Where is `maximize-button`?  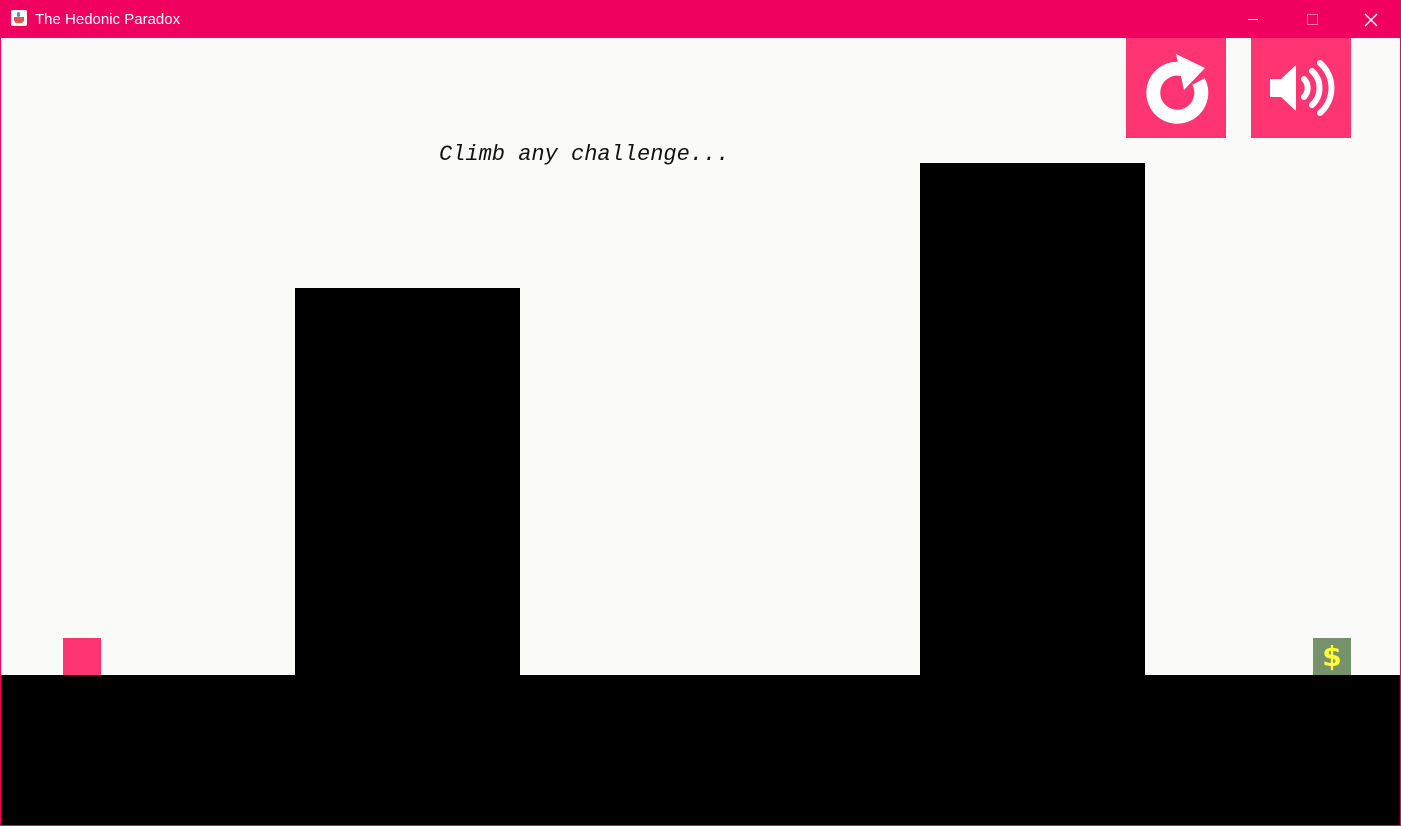 maximize-button is located at coordinates (1312, 19).